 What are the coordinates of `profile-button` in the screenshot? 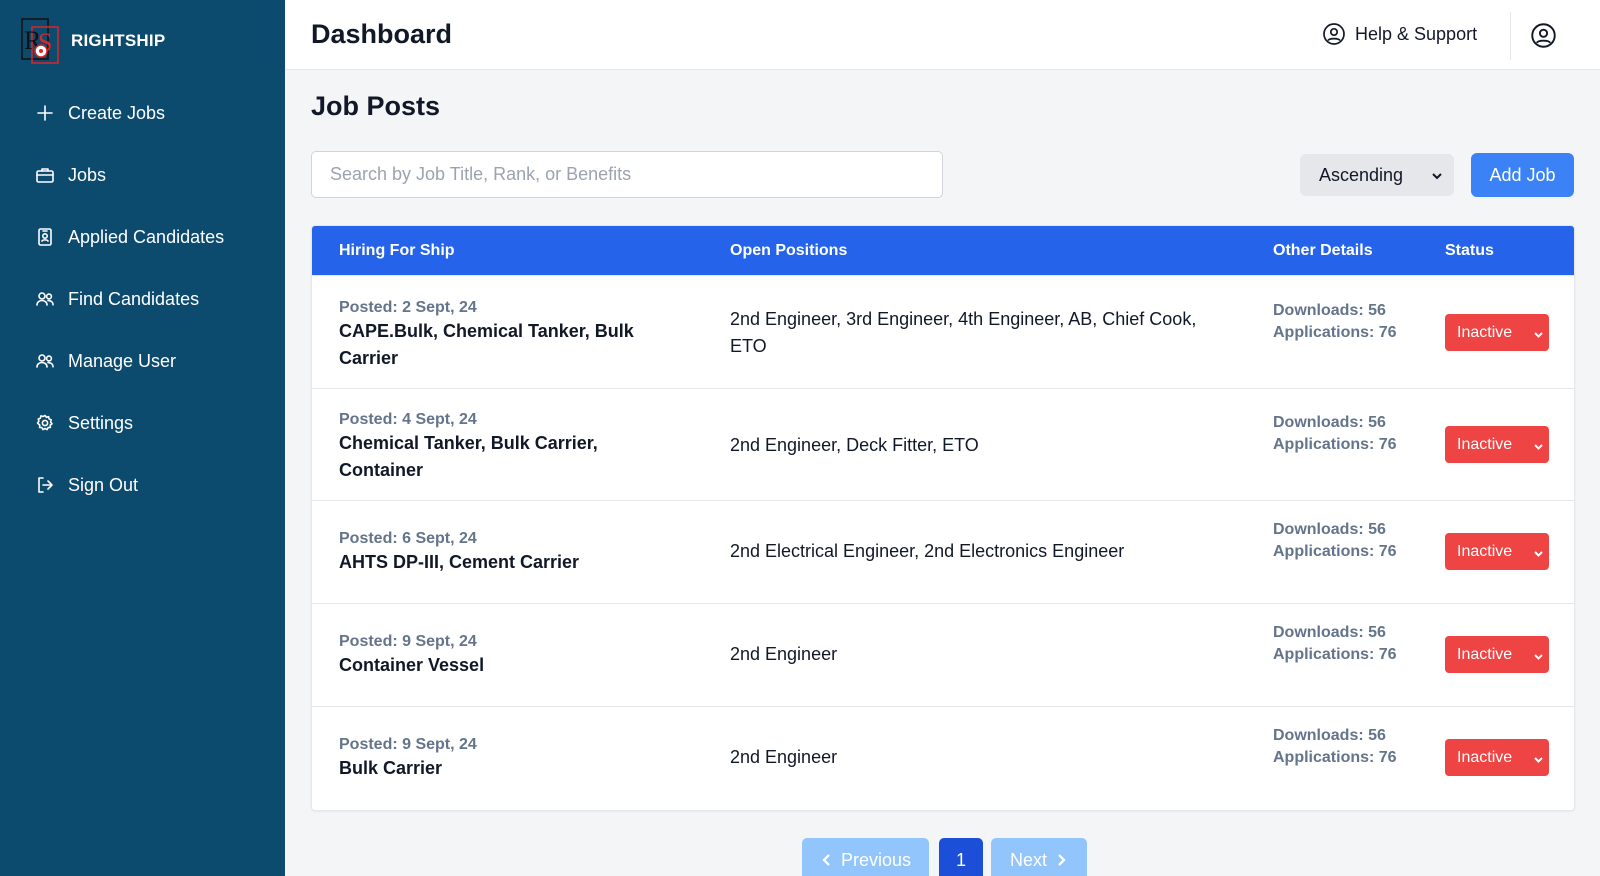 It's located at (1543, 38).